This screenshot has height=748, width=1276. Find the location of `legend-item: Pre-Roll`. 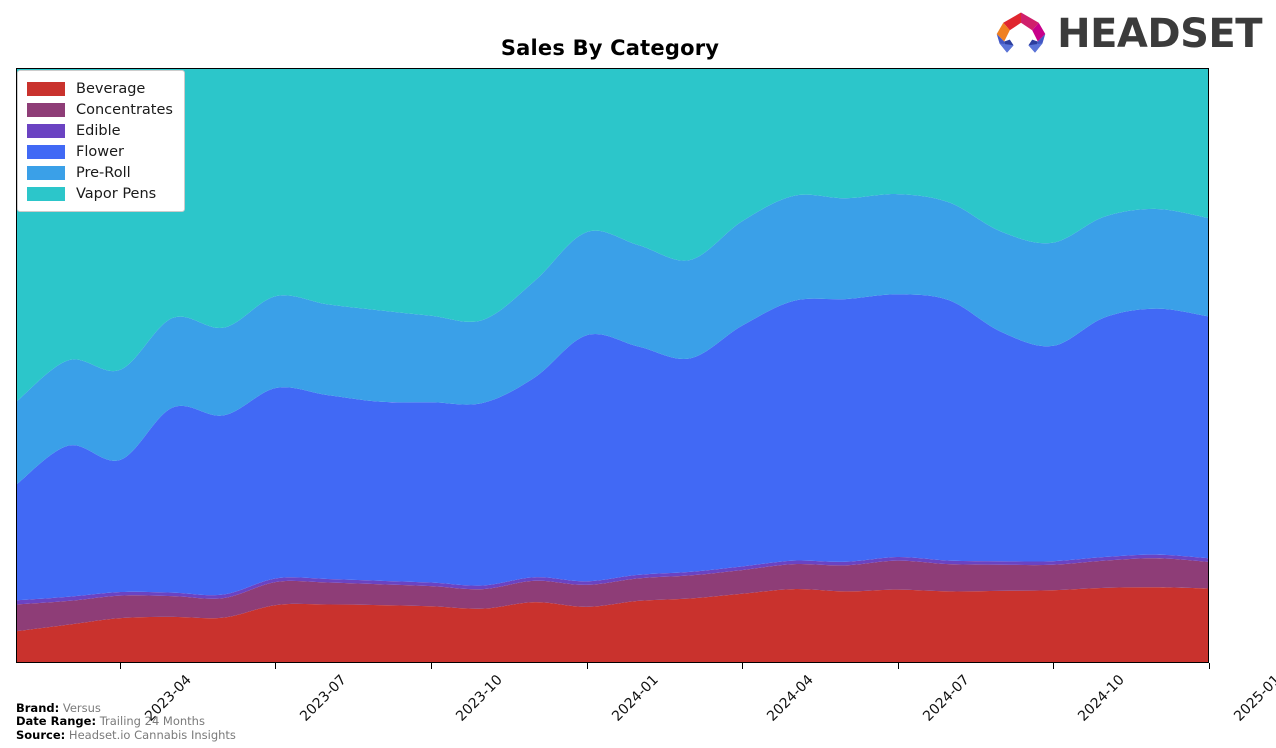

legend-item: Pre-Roll is located at coordinates (100, 172).